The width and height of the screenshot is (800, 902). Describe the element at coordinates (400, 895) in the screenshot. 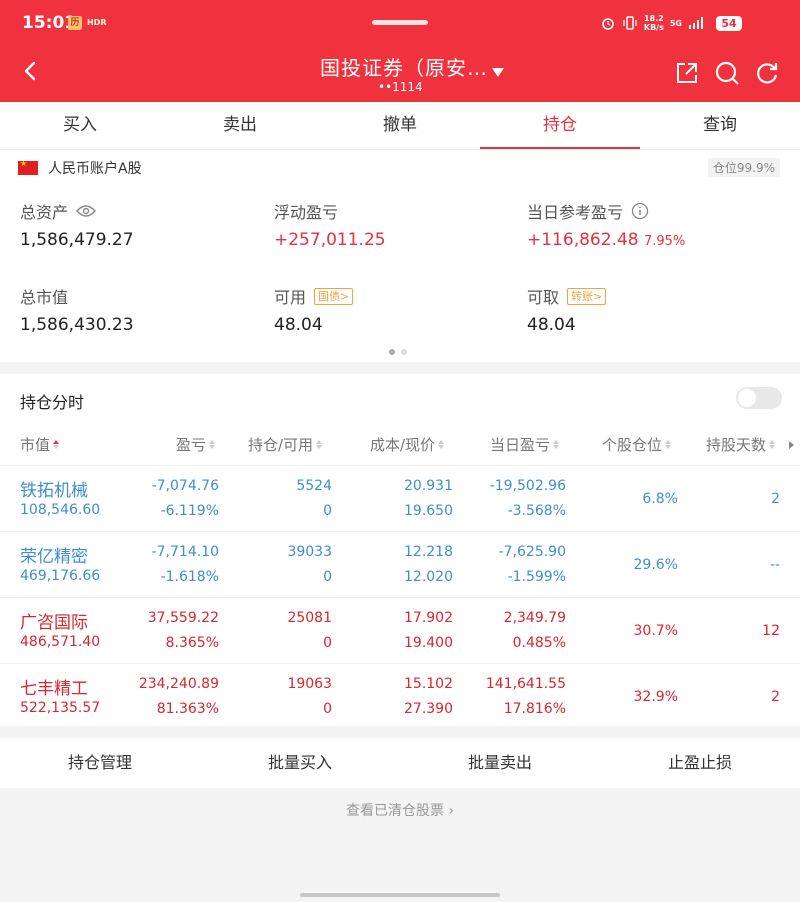

I see `home-indicator` at that location.